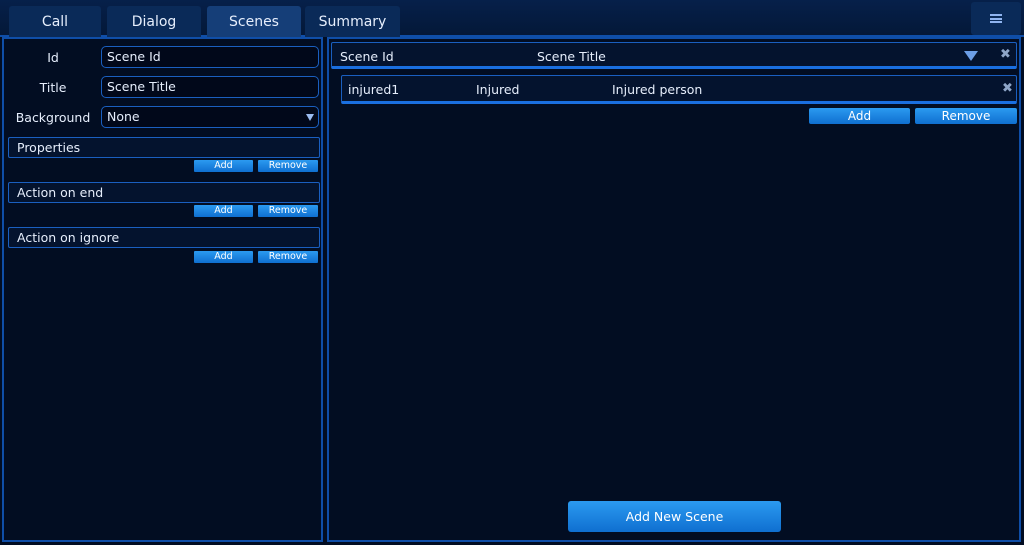 The height and width of the screenshot is (545, 1024). What do you see at coordinates (657, 89) in the screenshot?
I see `row-scene-description: Injured person` at bounding box center [657, 89].